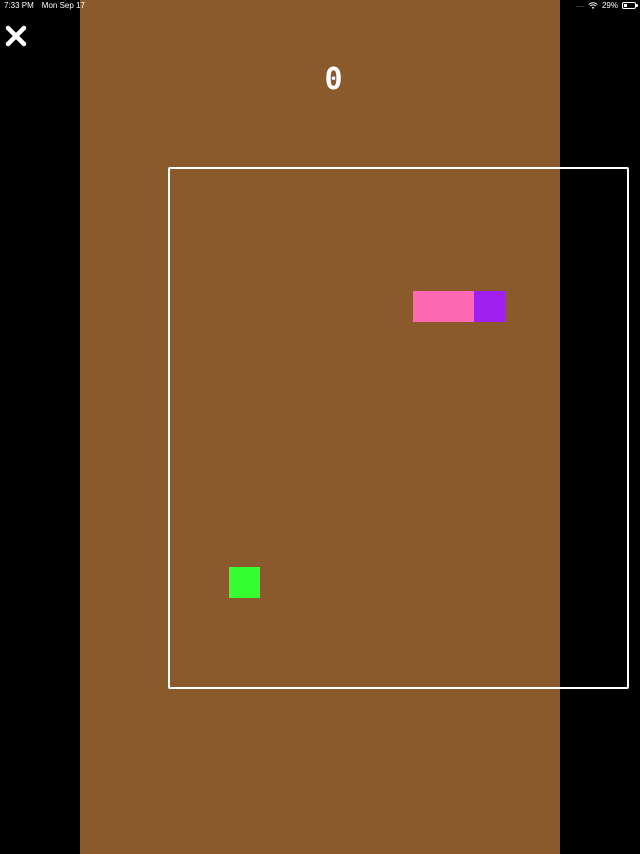  I want to click on food-pellet, so click(244, 582).